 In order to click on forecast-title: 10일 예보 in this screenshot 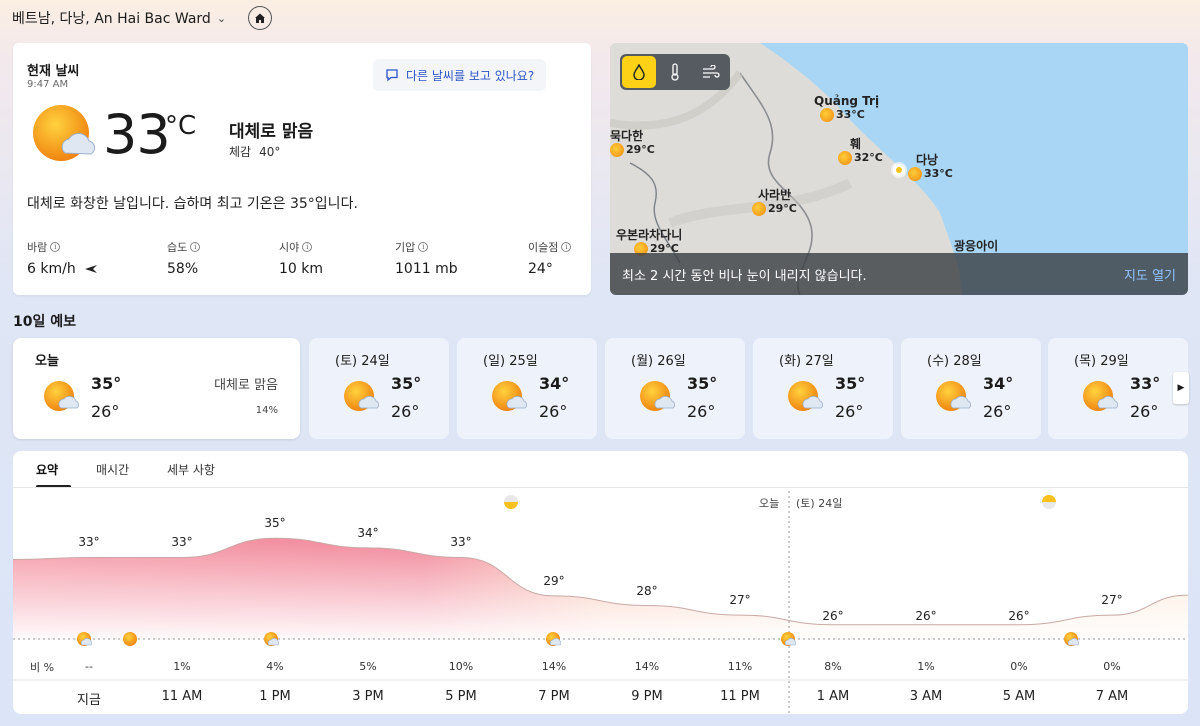, I will do `click(44, 322)`.